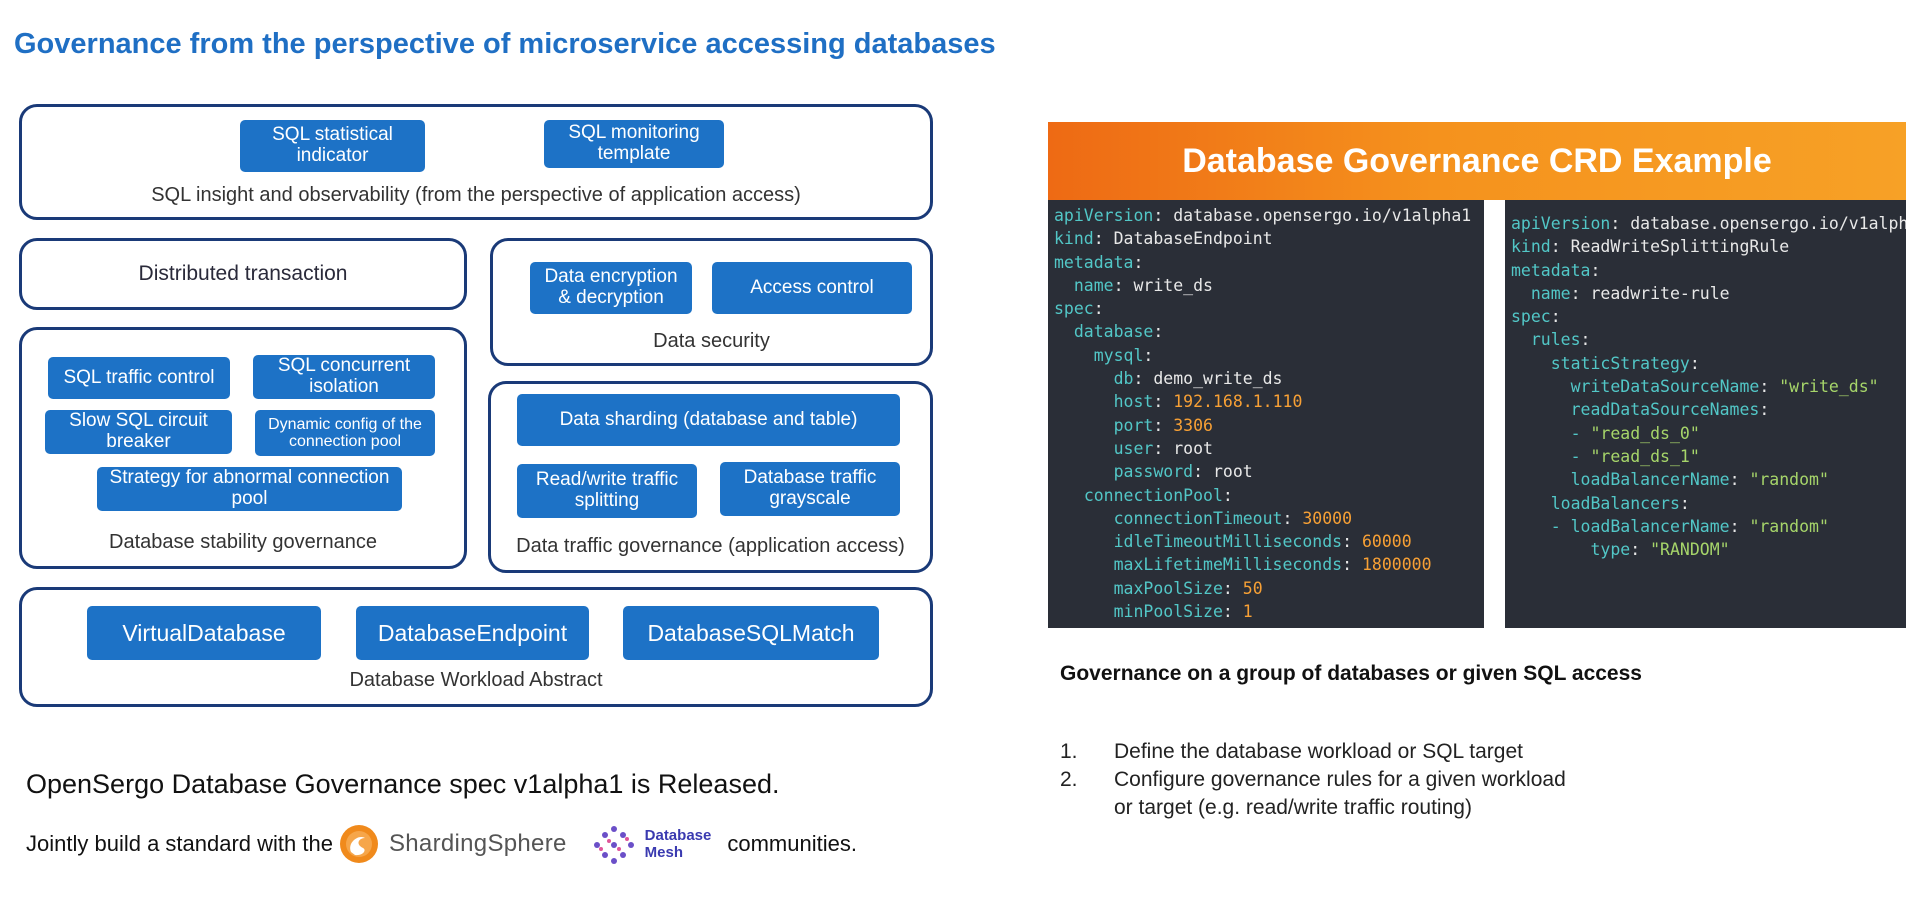 The image size is (1920, 916). What do you see at coordinates (1650, 480) in the screenshot?
I see `code-token: loadBalancerName` at bounding box center [1650, 480].